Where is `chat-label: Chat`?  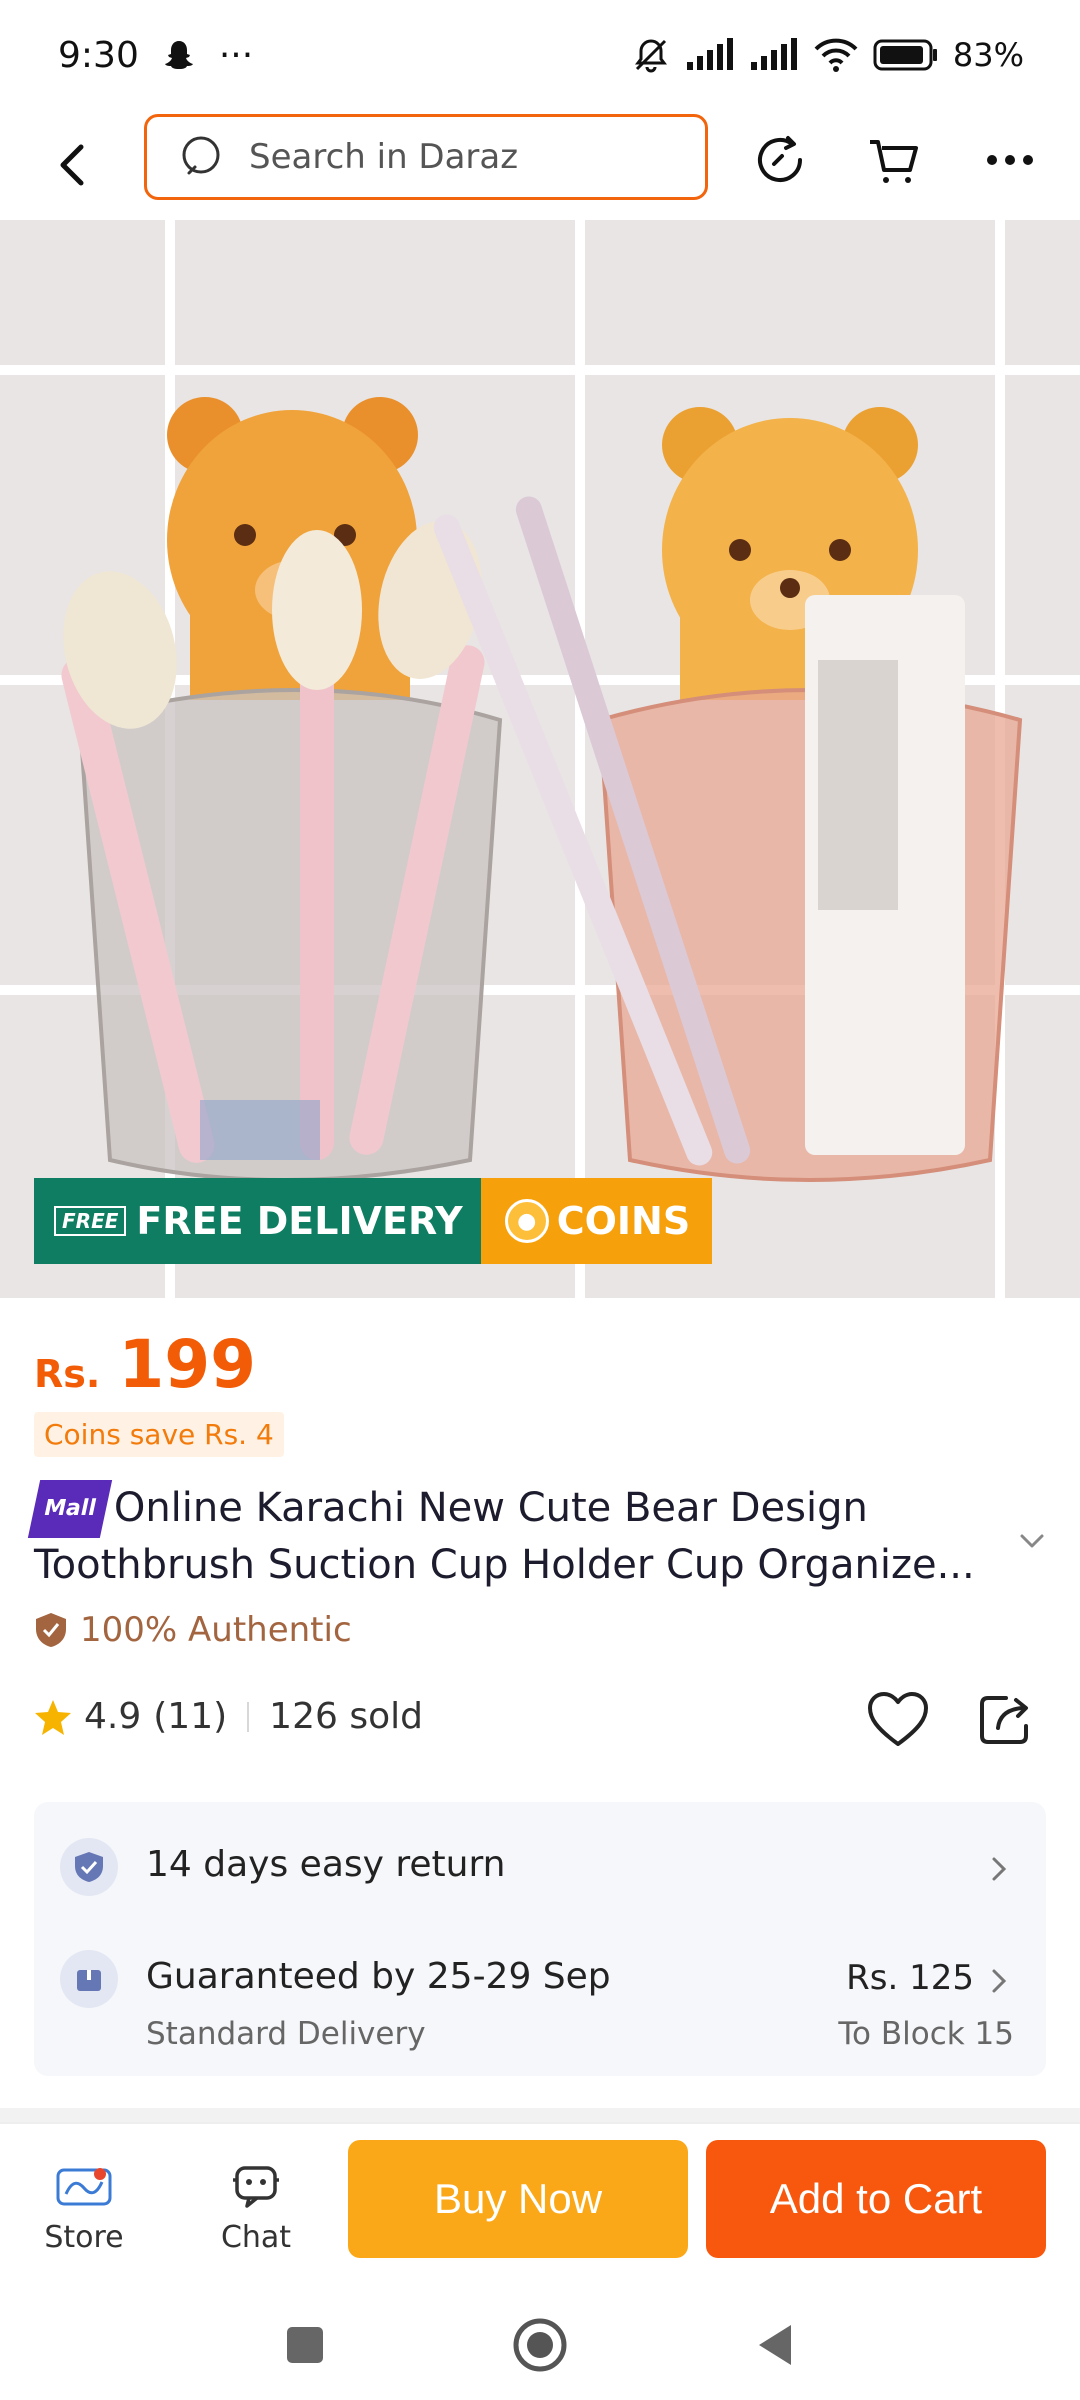 chat-label: Chat is located at coordinates (256, 2237).